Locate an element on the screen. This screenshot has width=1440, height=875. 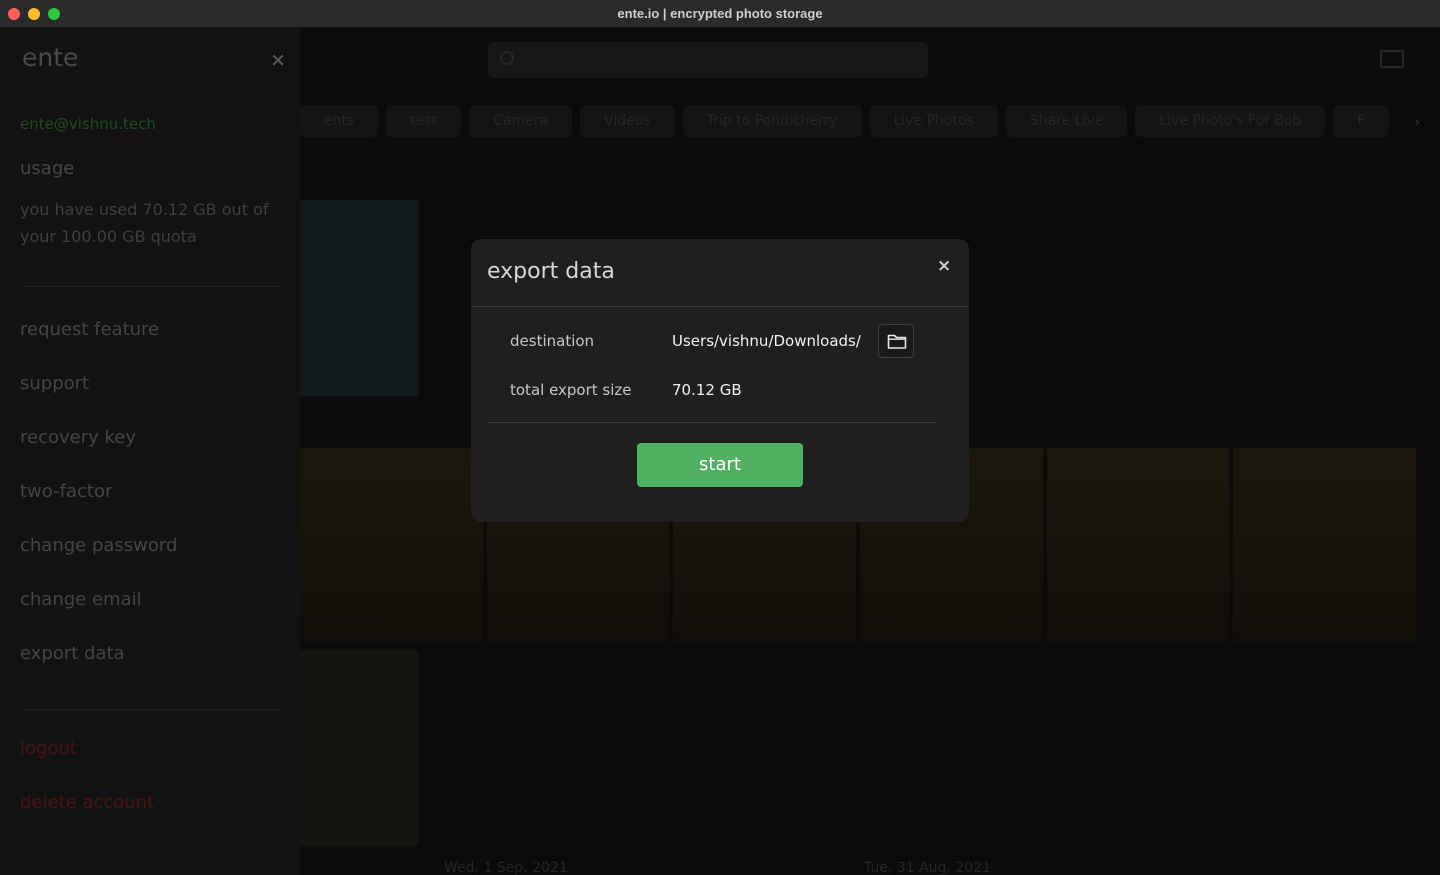
upload-icon is located at coordinates (1392, 59).